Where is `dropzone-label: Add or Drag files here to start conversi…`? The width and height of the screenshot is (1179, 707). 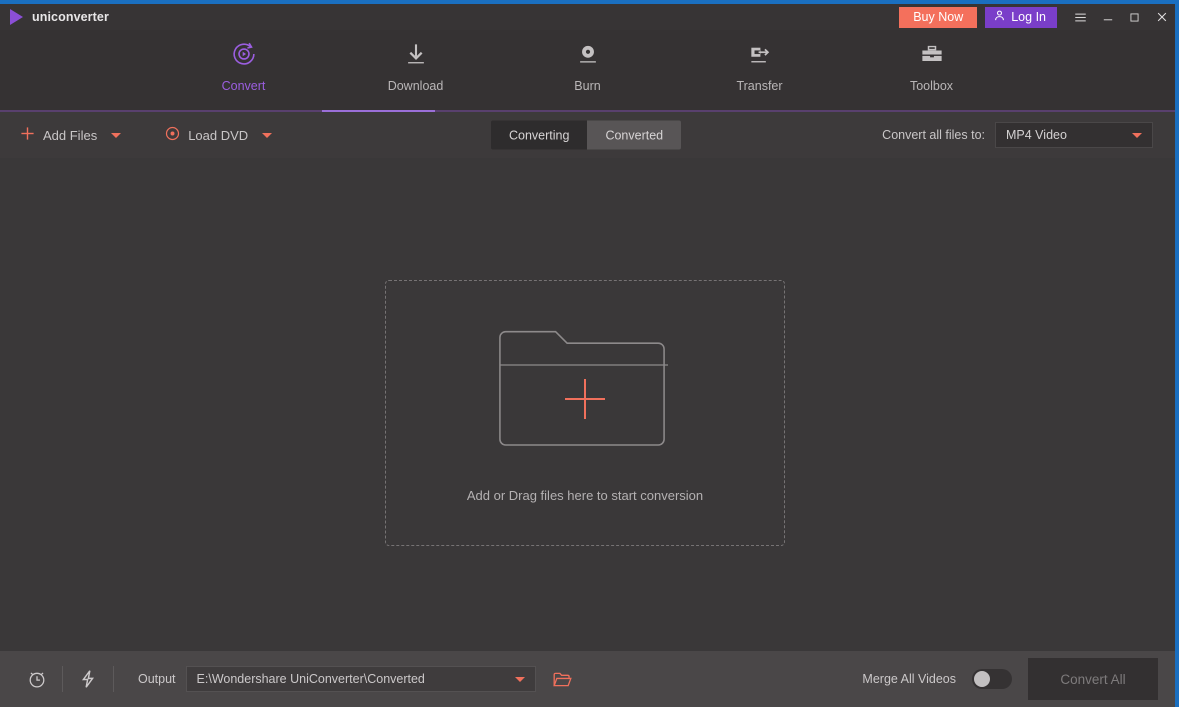 dropzone-label: Add or Drag files here to start conversi… is located at coordinates (585, 495).